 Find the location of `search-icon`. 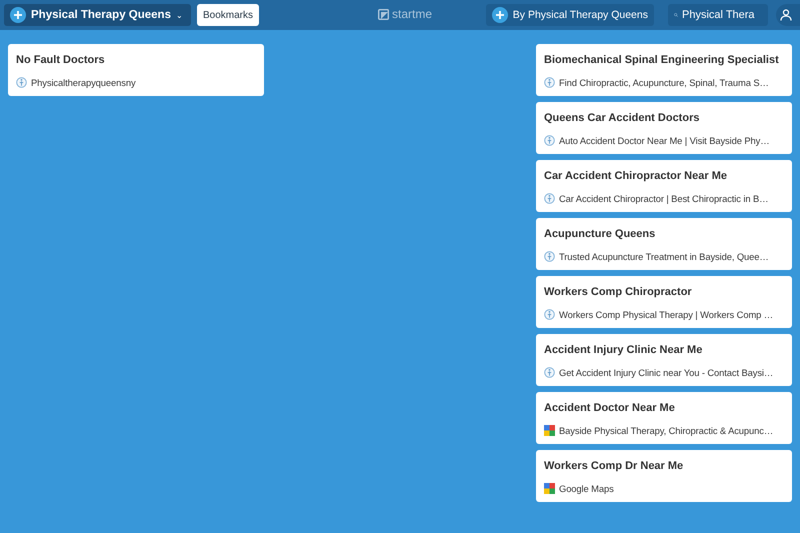

search-icon is located at coordinates (676, 15).